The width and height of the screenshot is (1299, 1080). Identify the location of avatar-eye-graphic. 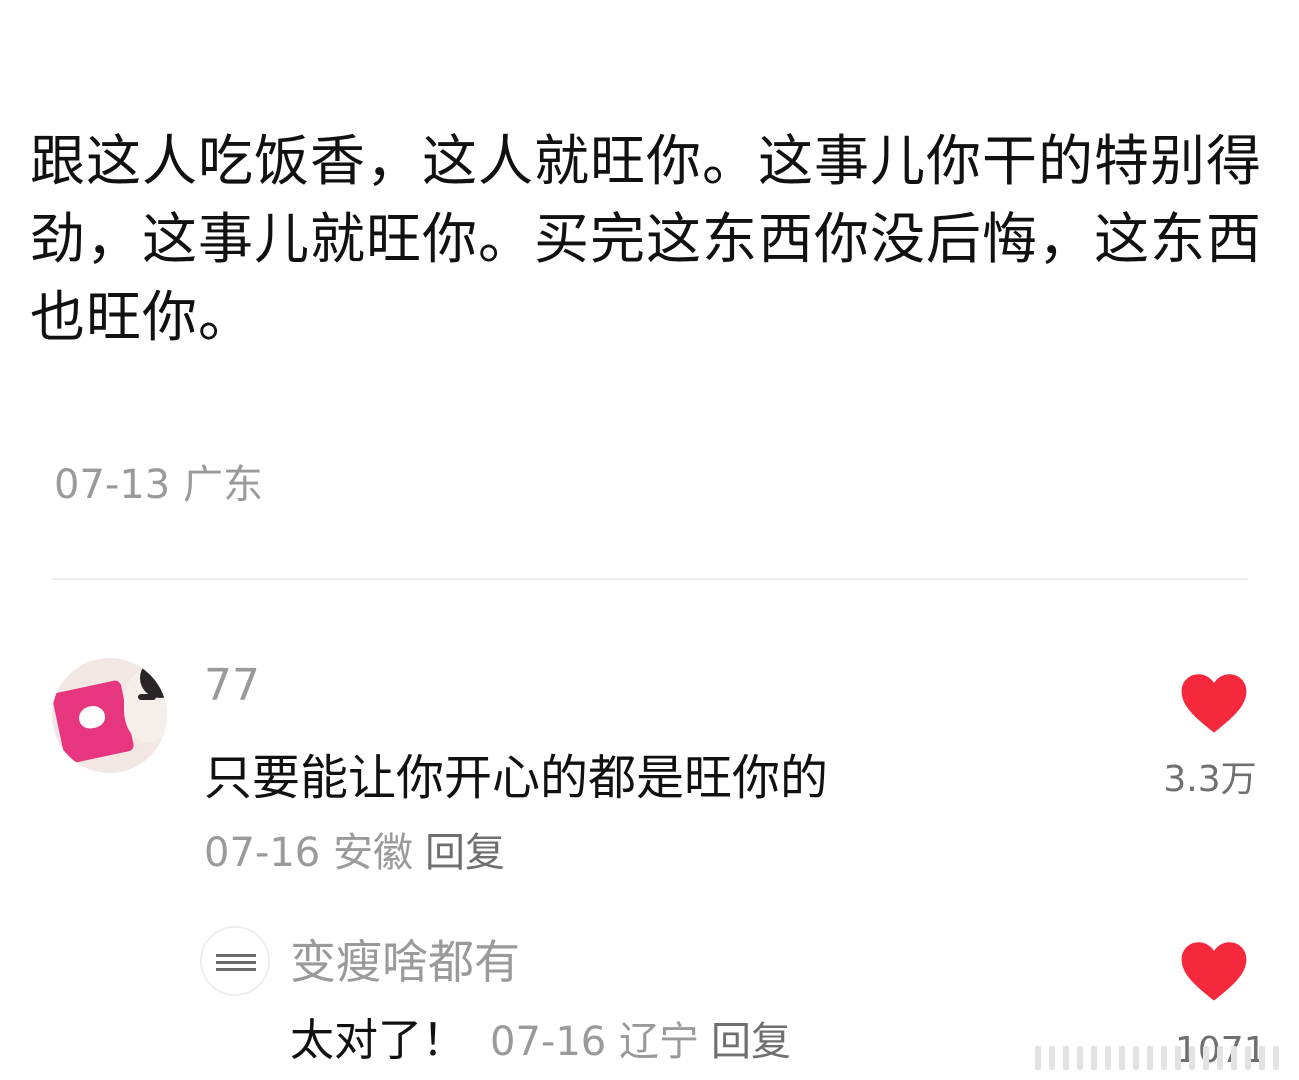
(147, 697).